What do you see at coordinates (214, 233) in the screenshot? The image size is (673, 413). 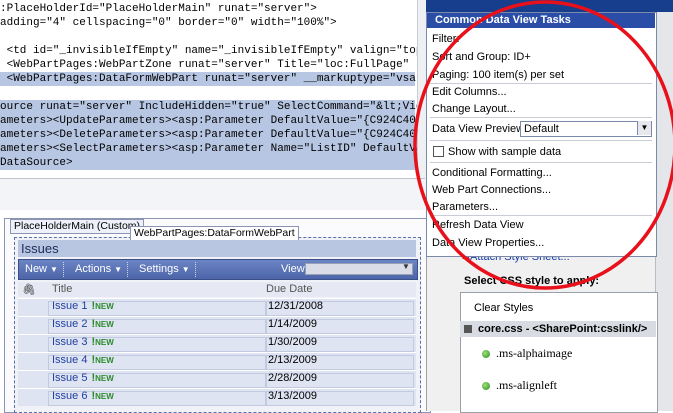 I see `webpart-tab: WebPartPages:DataFormWebPart` at bounding box center [214, 233].